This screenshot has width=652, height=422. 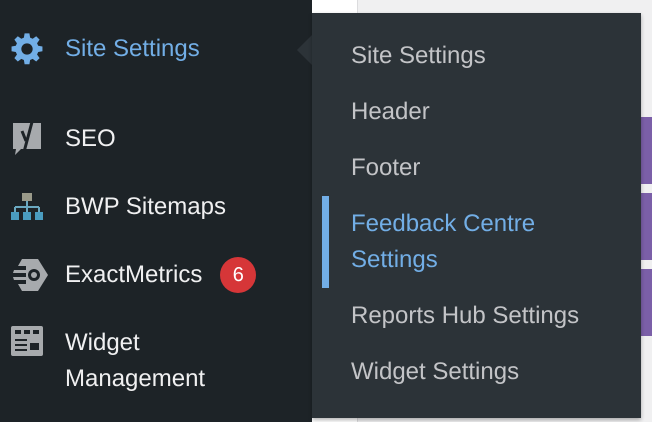 What do you see at coordinates (476, 112) in the screenshot?
I see `submenu-item: Header` at bounding box center [476, 112].